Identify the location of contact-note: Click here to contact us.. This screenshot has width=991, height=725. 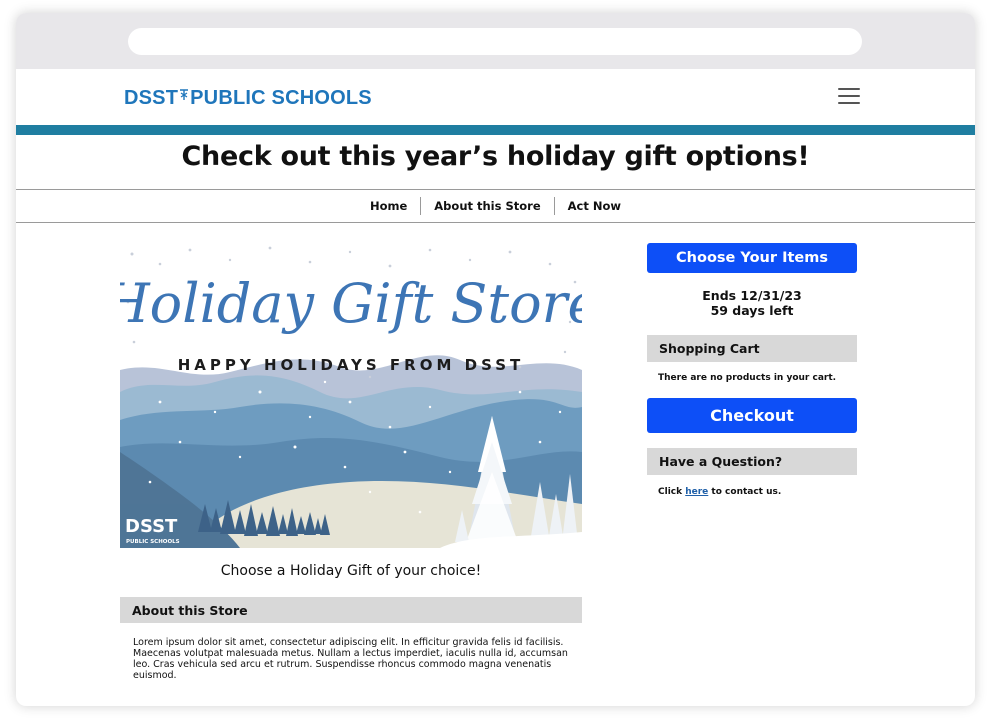
(719, 492).